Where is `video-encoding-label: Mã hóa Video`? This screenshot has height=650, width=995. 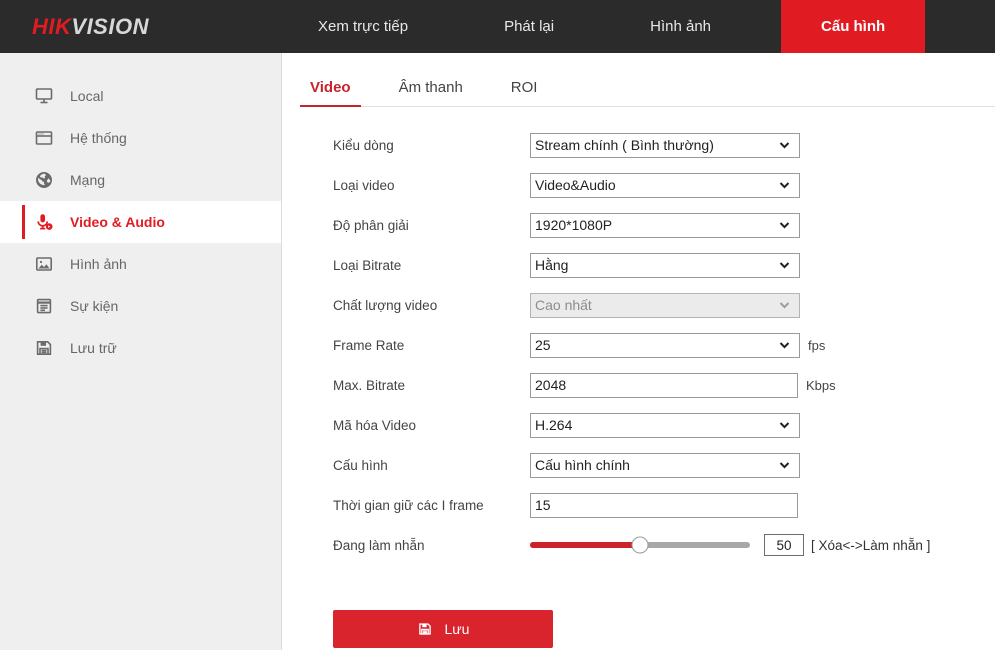 video-encoding-label: Mã hóa Video is located at coordinates (375, 425).